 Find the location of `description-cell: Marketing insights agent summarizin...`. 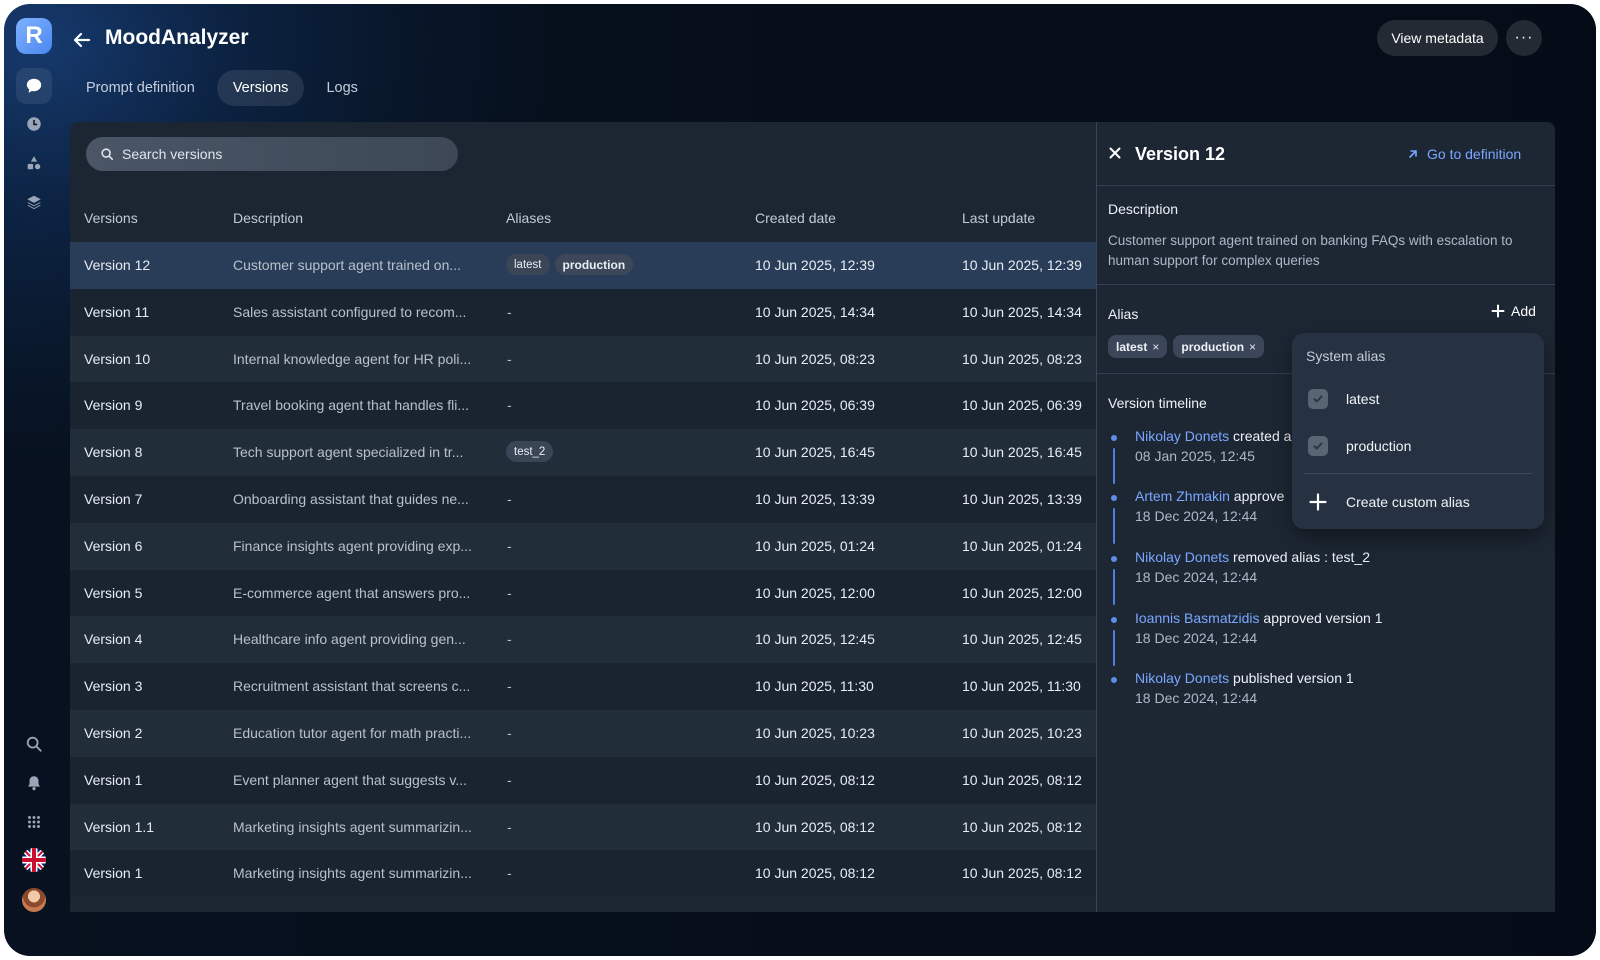

description-cell: Marketing insights agent summarizin... is located at coordinates (352, 873).